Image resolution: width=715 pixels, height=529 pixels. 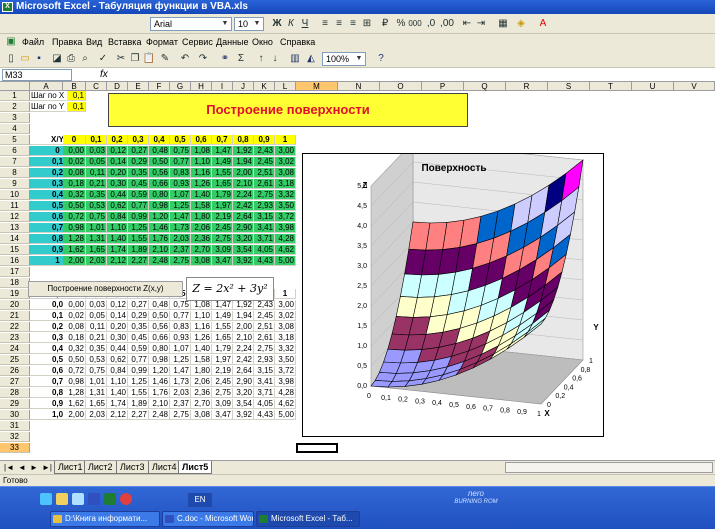 I want to click on table2-cell: 2,10, so click(x=159, y=404).